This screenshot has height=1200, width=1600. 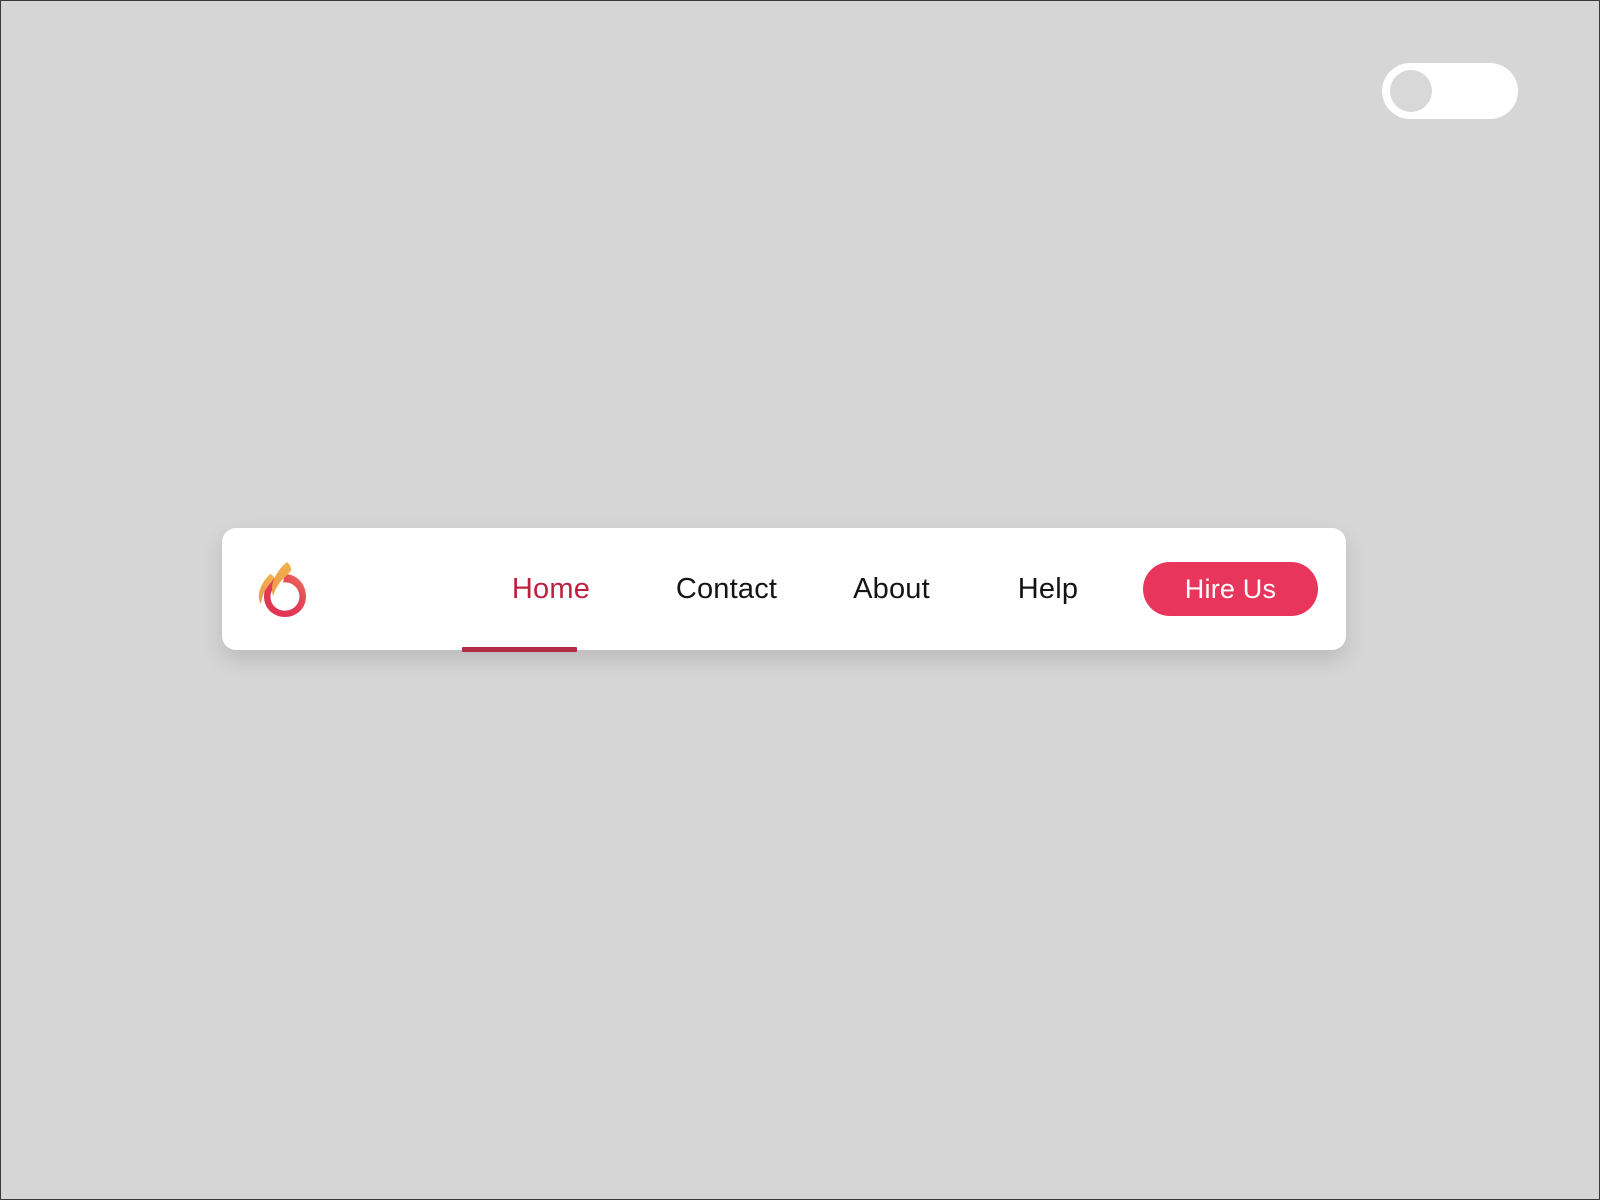 What do you see at coordinates (281, 589) in the screenshot?
I see `flame-logo` at bounding box center [281, 589].